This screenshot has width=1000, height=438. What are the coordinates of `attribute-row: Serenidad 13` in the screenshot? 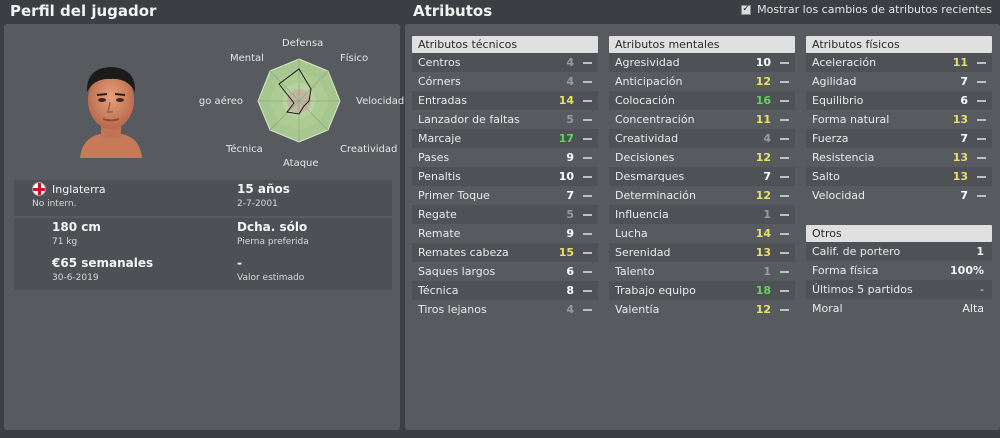 It's located at (702, 252).